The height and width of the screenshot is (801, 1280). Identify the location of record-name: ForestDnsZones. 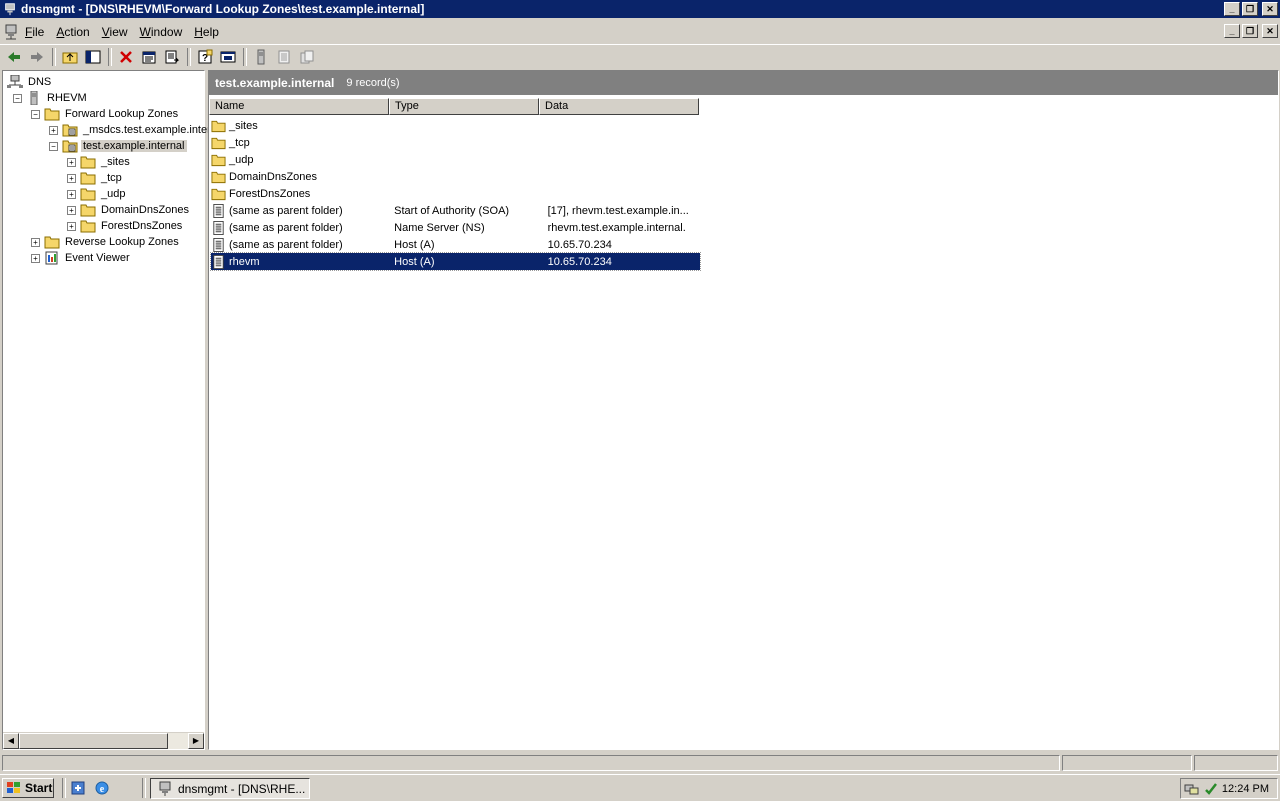
(270, 193).